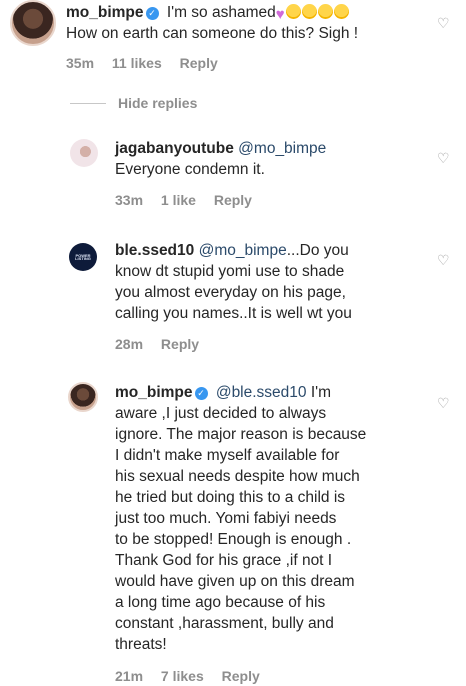 This screenshot has height=686, width=466. I want to click on avatar-text: POWER LISTING, so click(83, 257).